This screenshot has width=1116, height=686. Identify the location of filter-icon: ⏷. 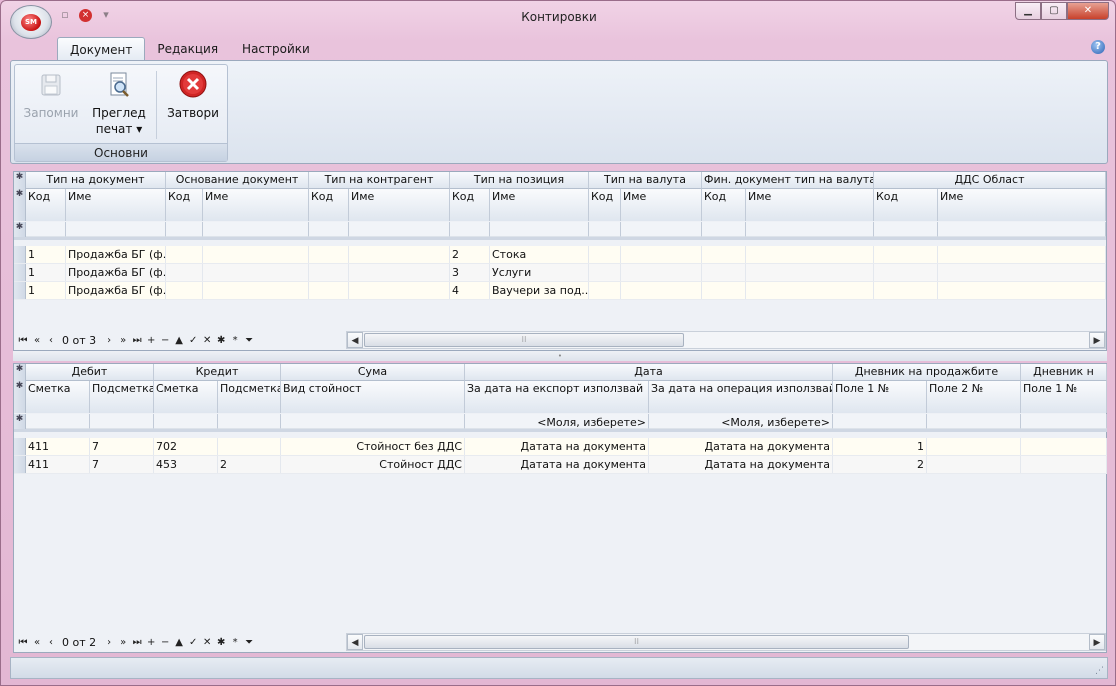
(249, 642).